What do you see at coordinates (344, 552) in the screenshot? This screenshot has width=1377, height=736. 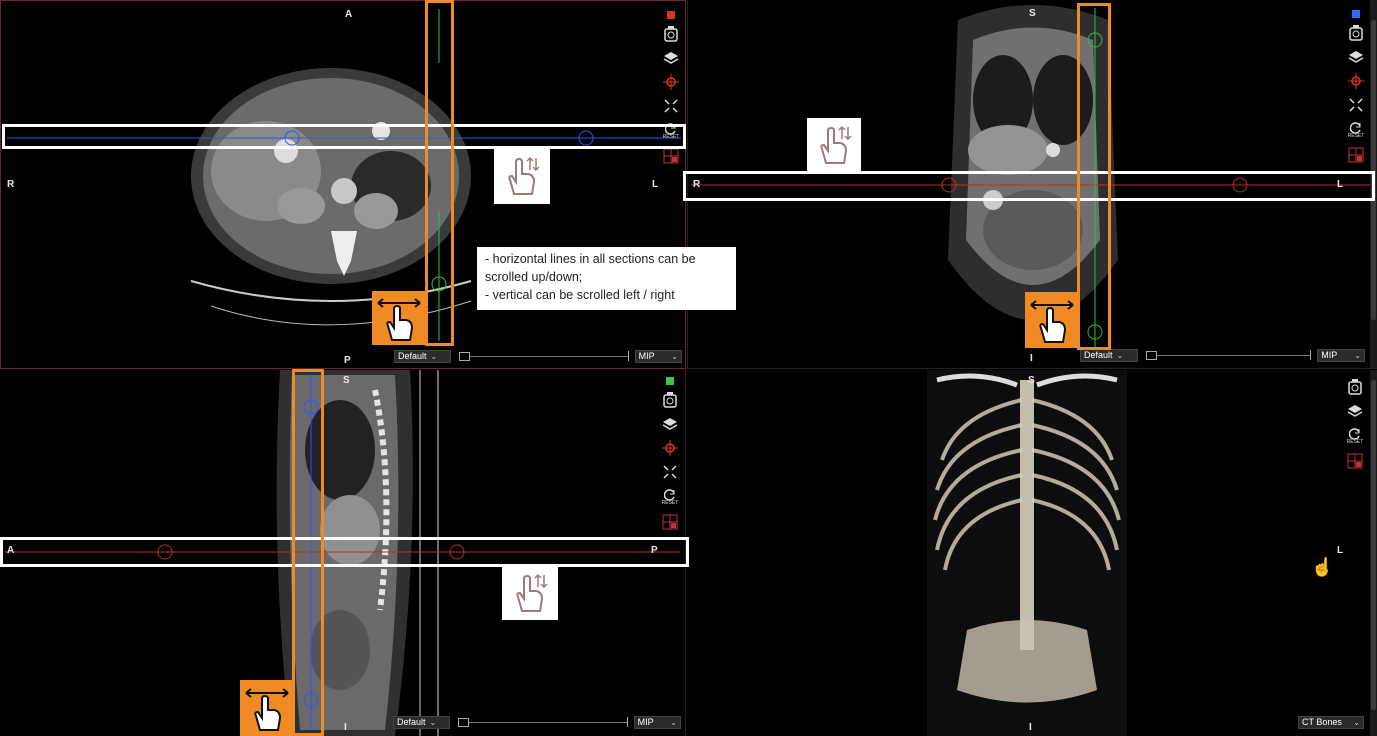 I see `horizontal-line-highlight-sagittal` at bounding box center [344, 552].